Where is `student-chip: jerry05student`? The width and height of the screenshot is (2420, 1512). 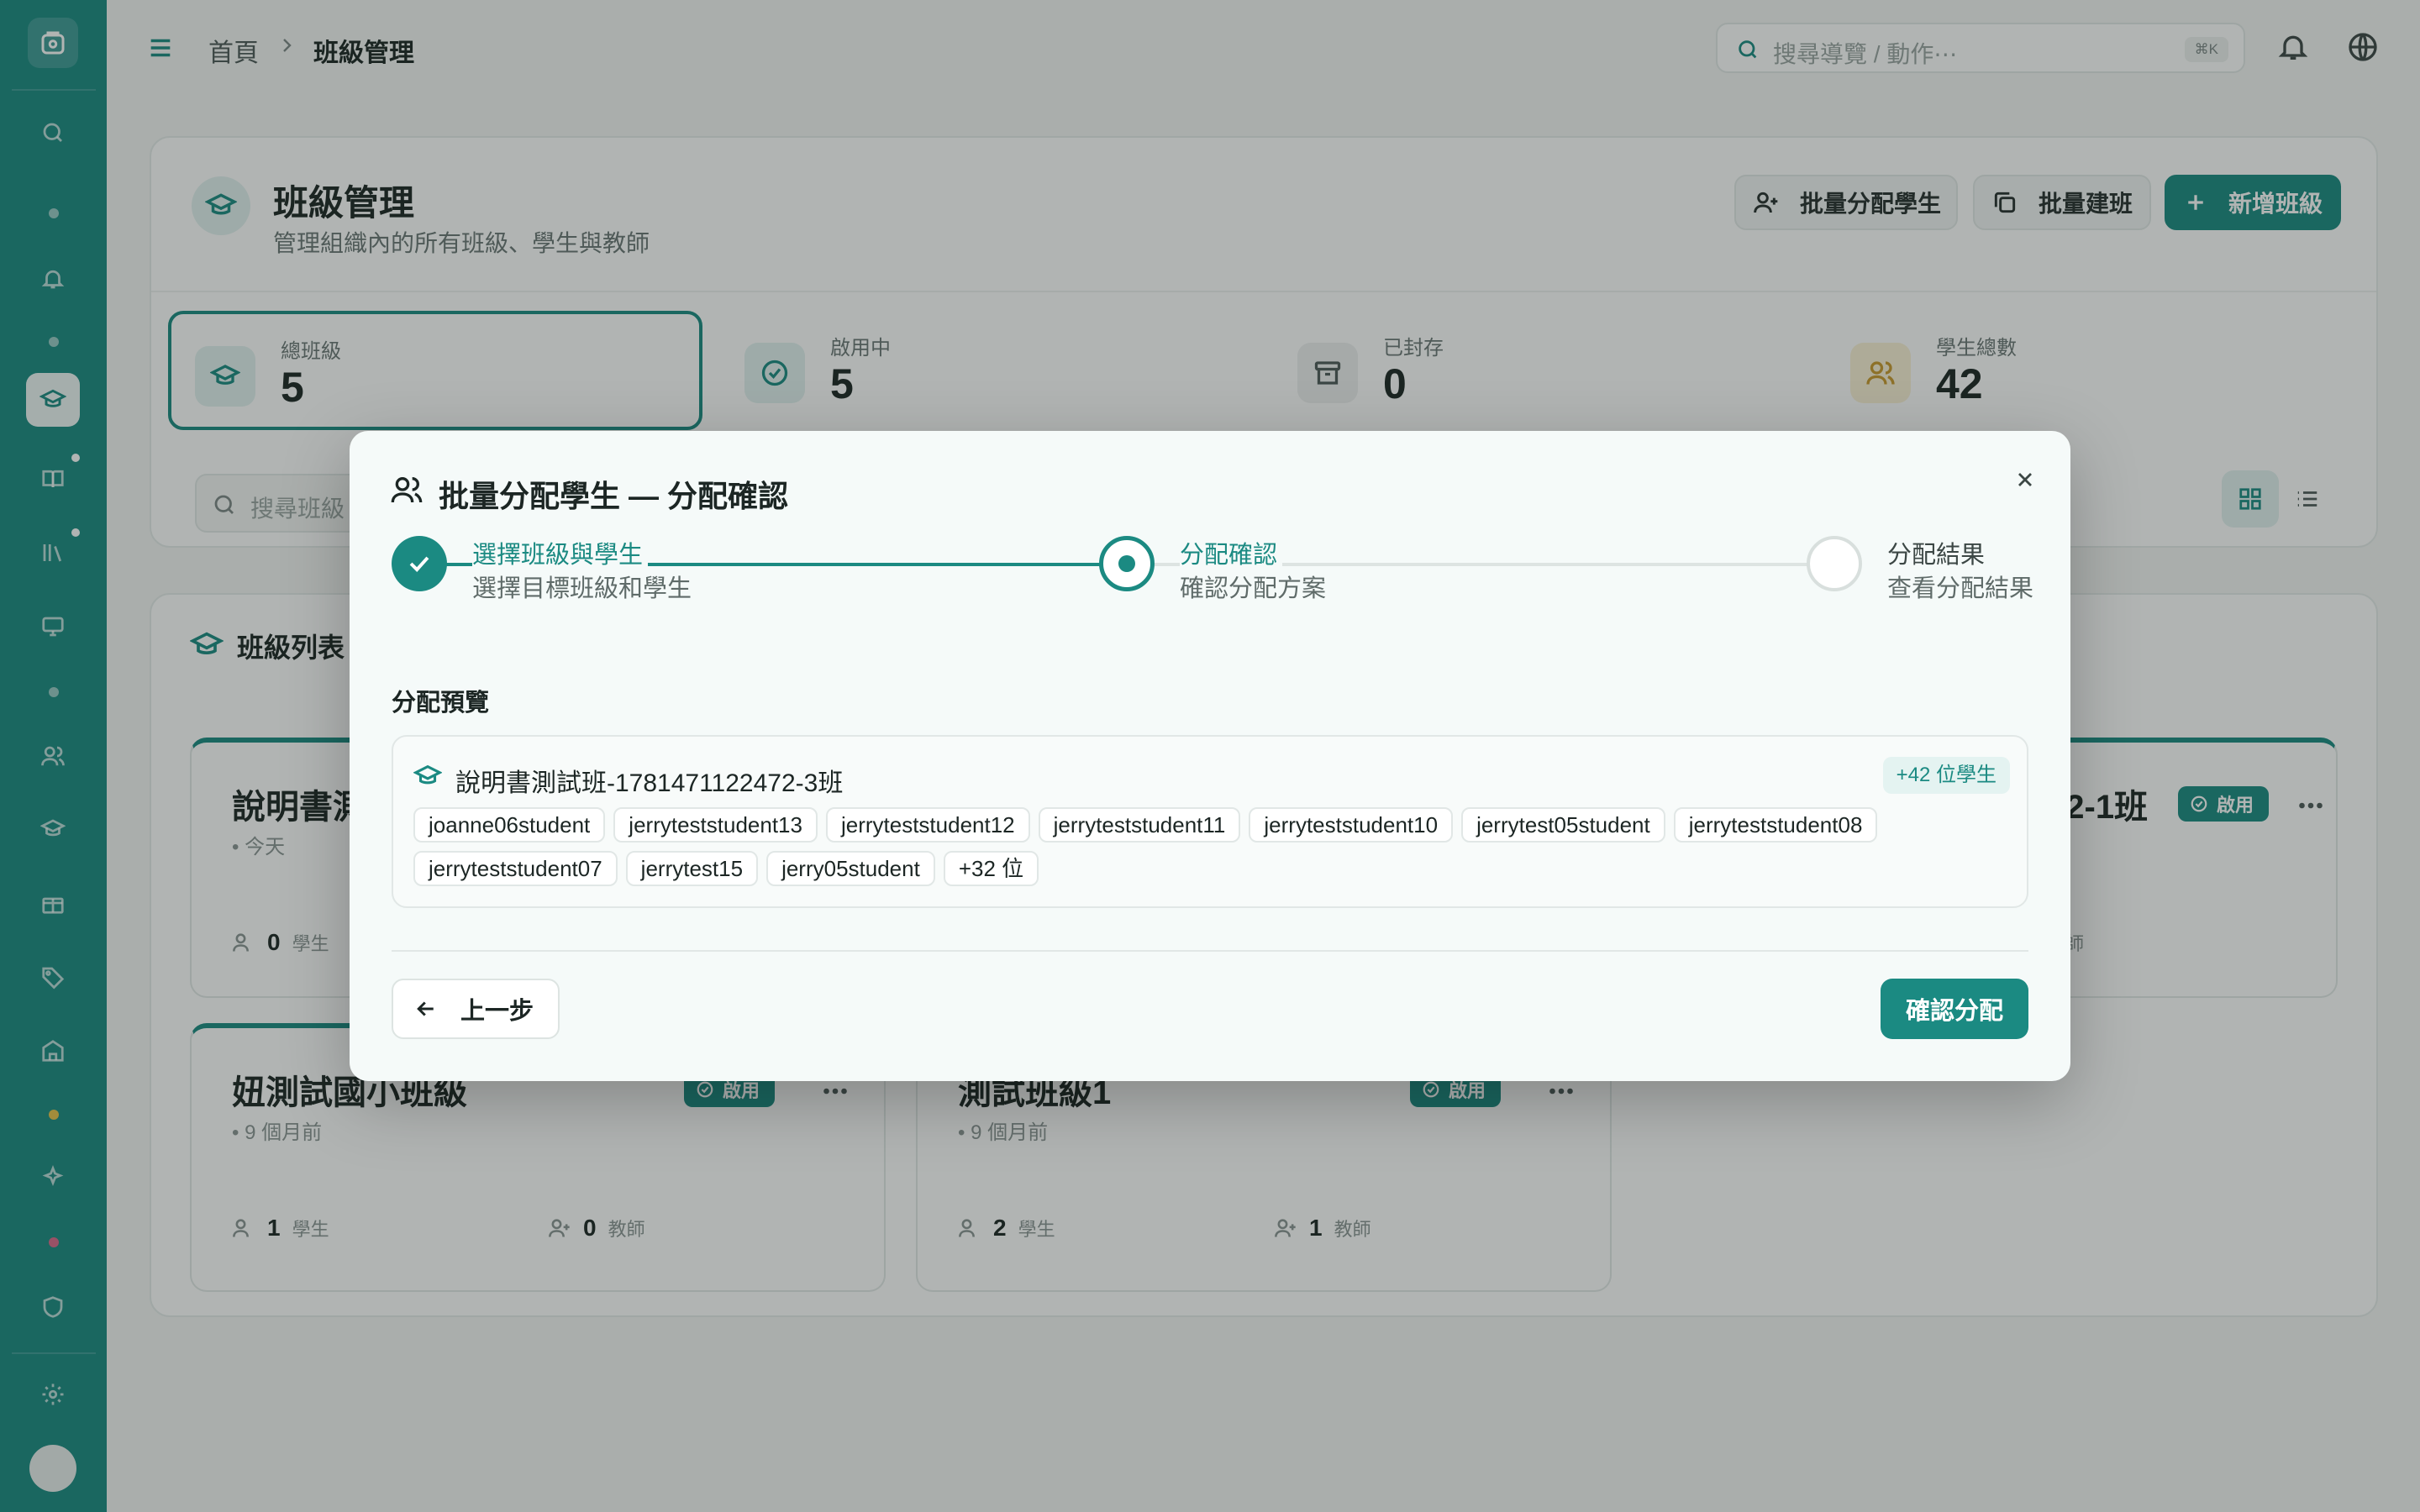 student-chip: jerry05student is located at coordinates (850, 868).